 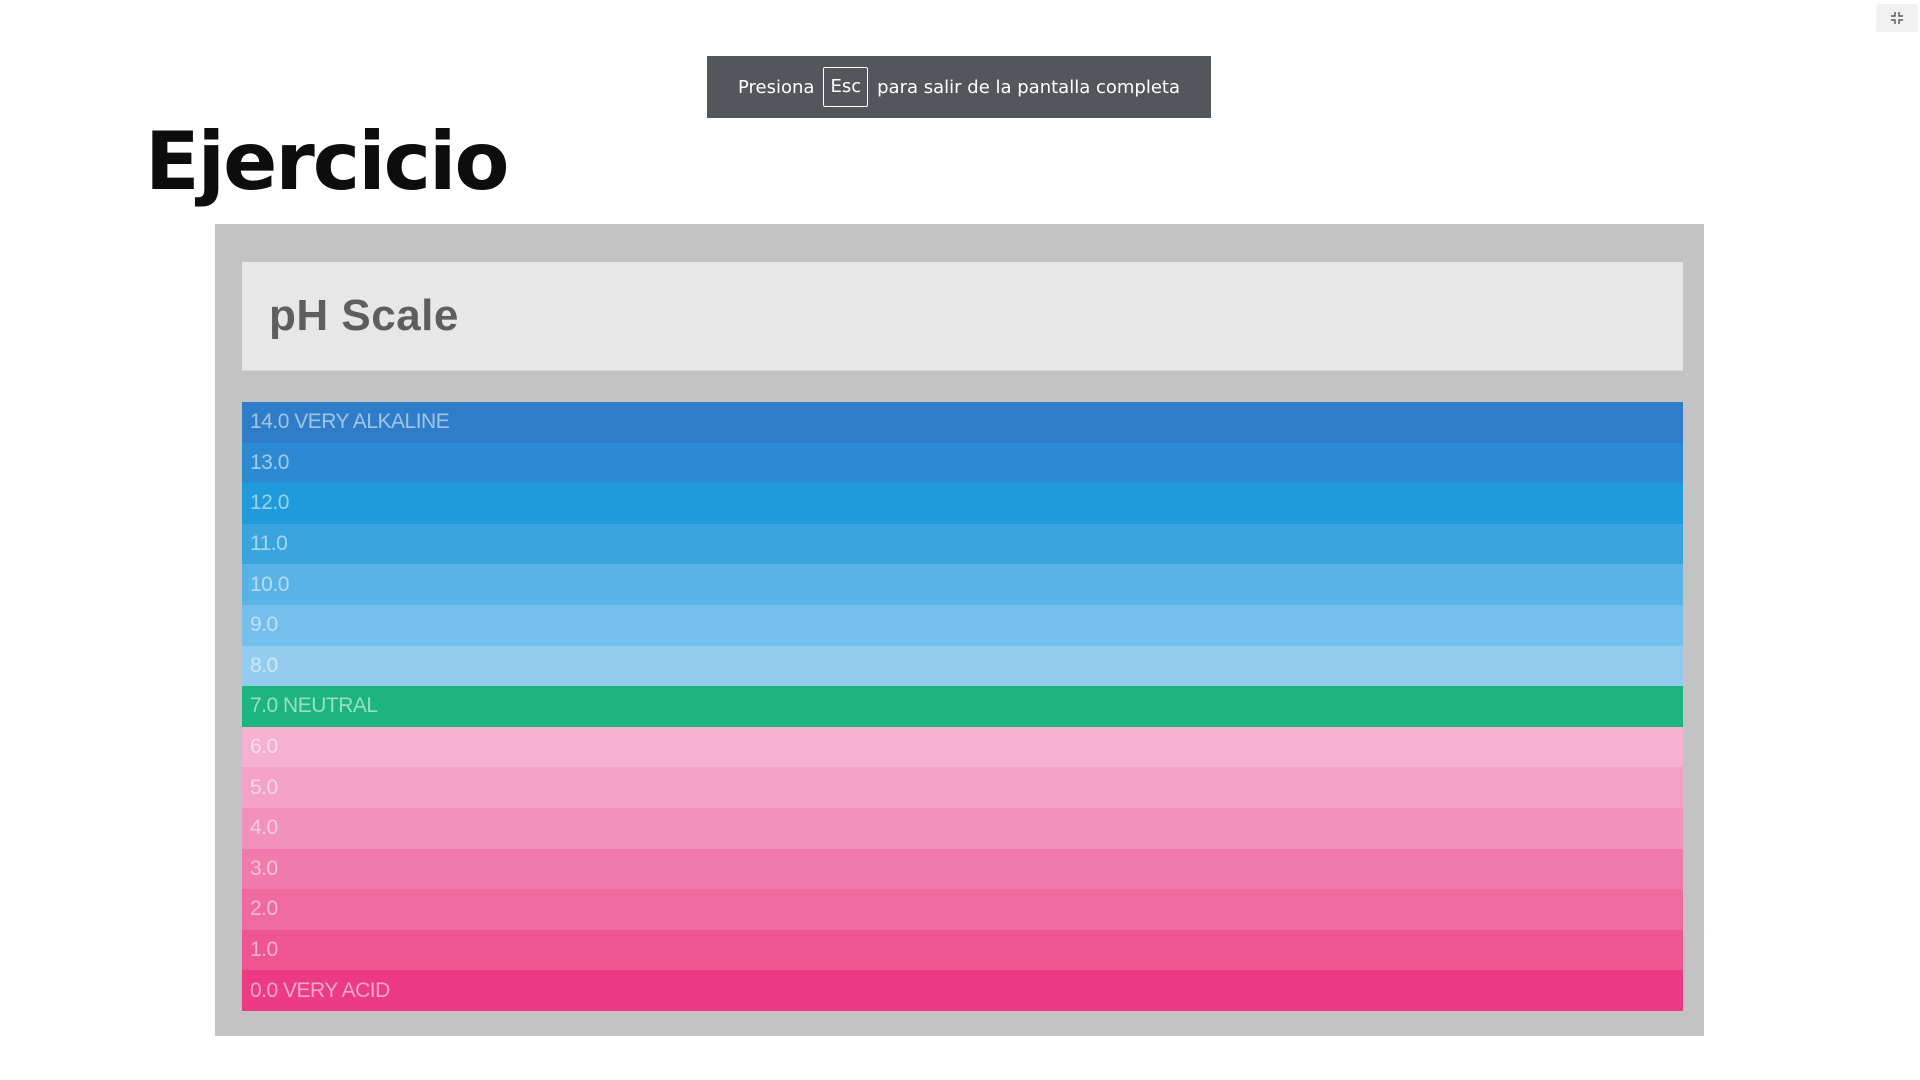 I want to click on ph-band-label: 6.0, so click(x=264, y=747).